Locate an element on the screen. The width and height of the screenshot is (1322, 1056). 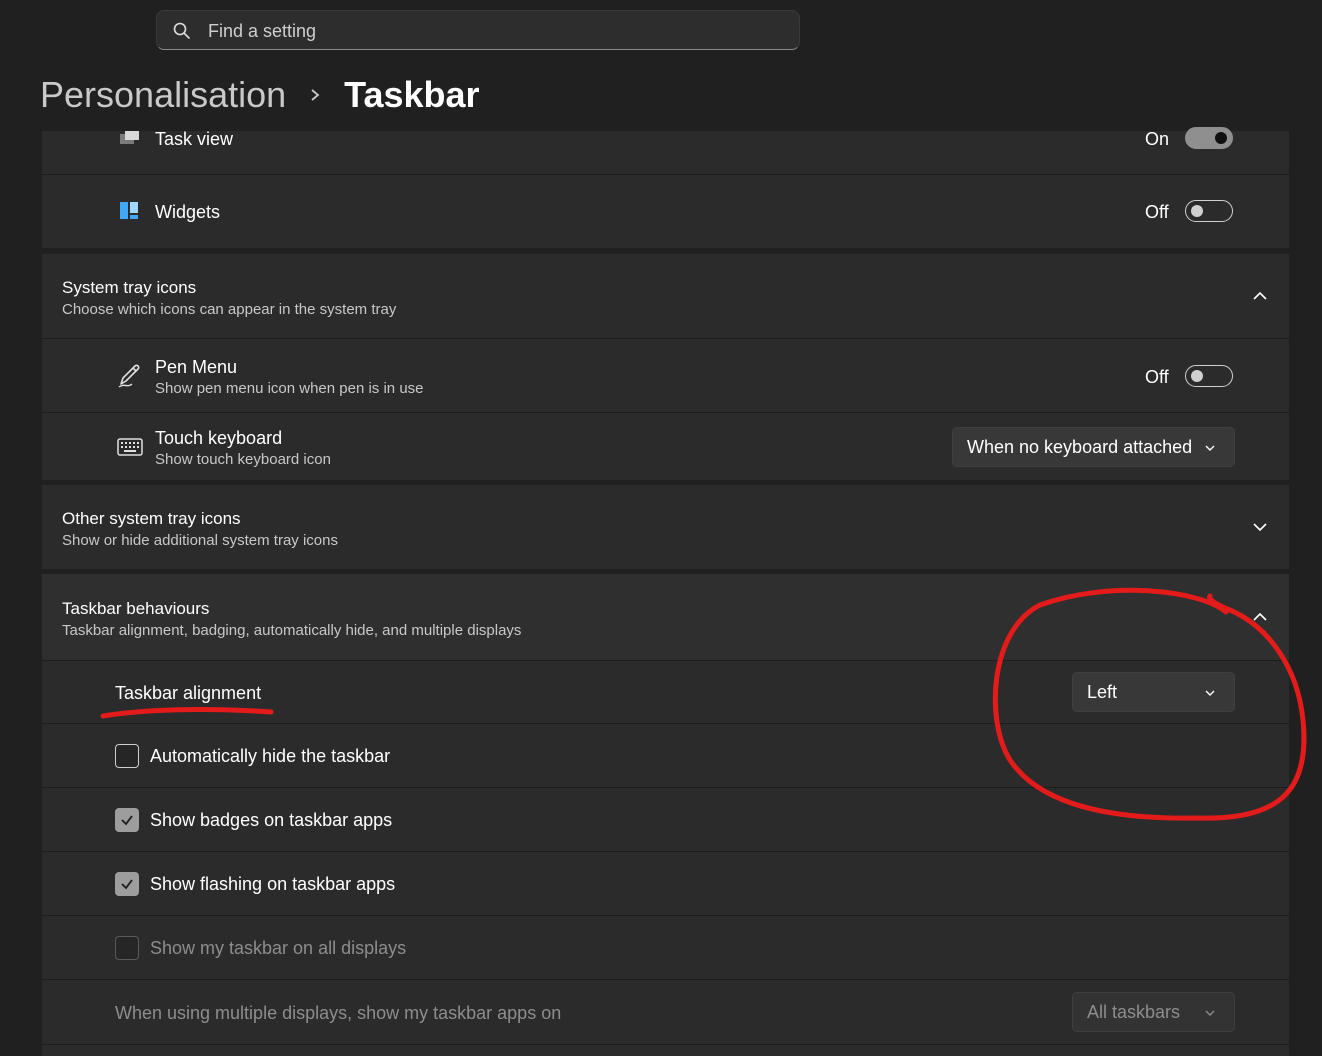
search-input: Find a setting is located at coordinates (262, 31).